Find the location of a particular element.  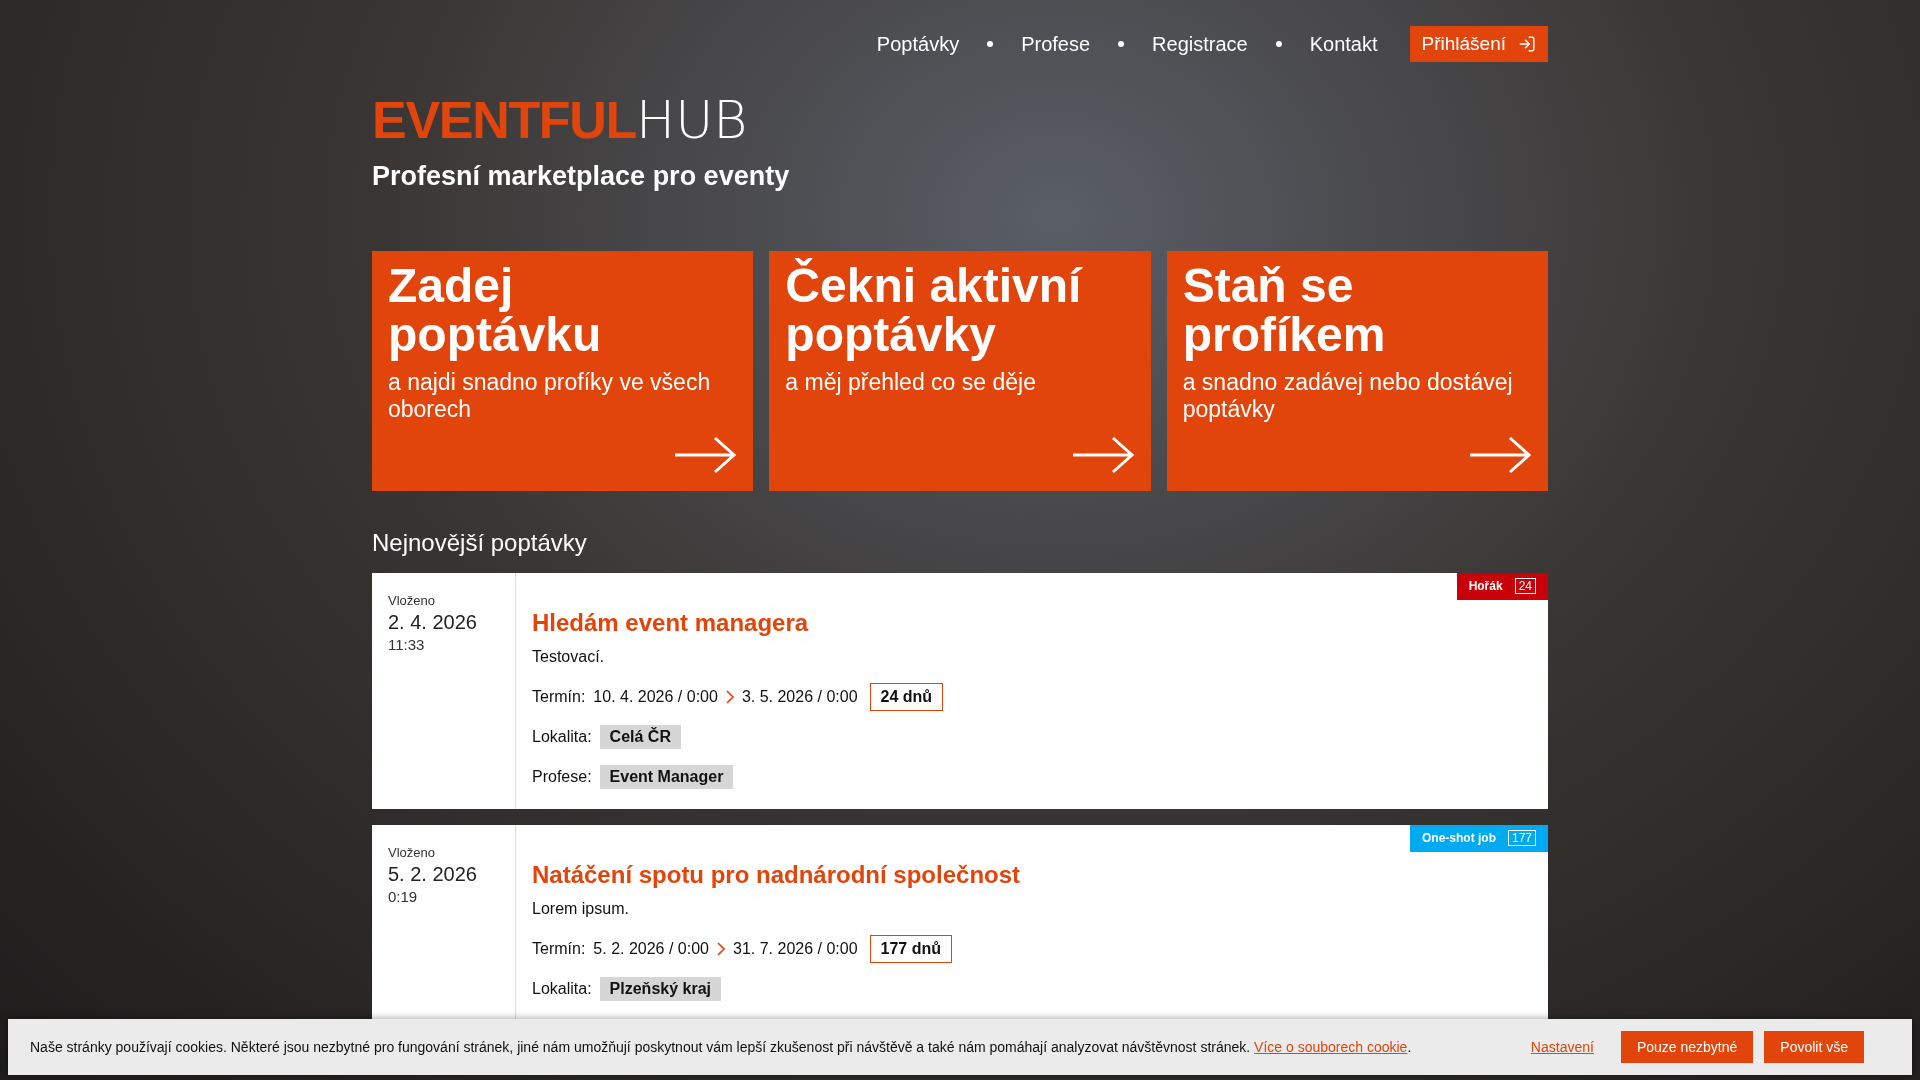

nav-link: Poptávky is located at coordinates (918, 44).